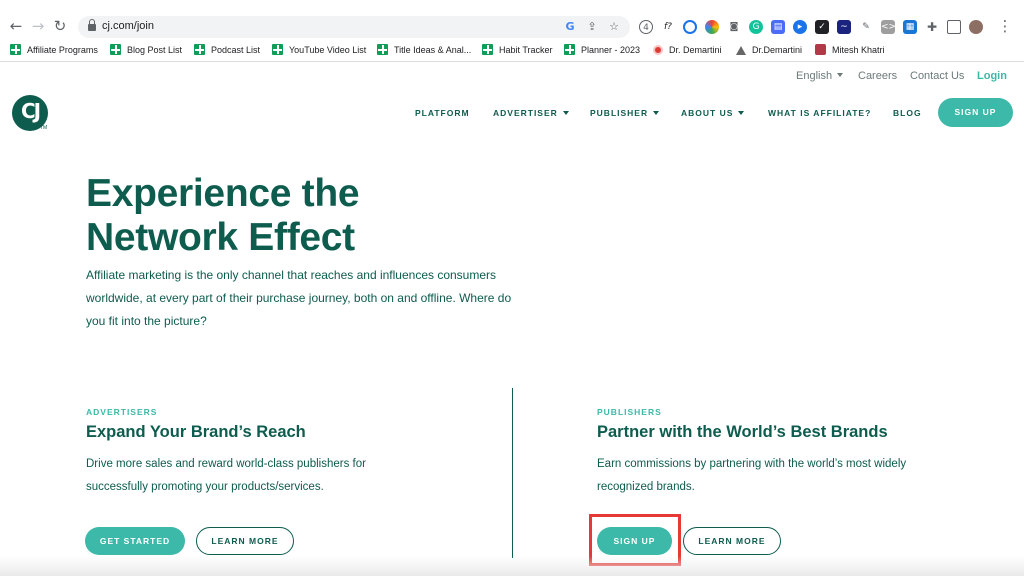 This screenshot has width=1024, height=576. Describe the element at coordinates (820, 49) in the screenshot. I see `profile-icon` at that location.